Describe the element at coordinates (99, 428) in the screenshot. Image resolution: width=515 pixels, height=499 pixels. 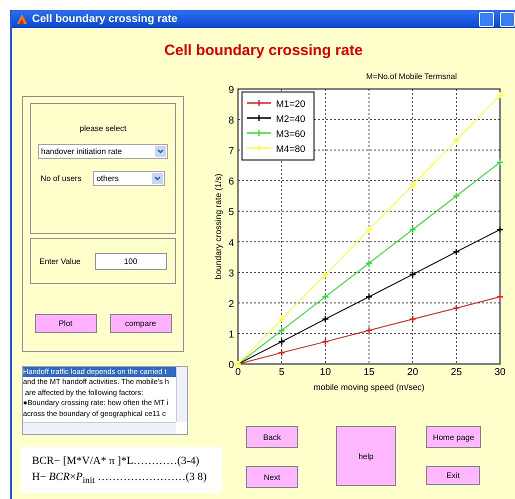
I see `horizontal-scrollbar` at that location.